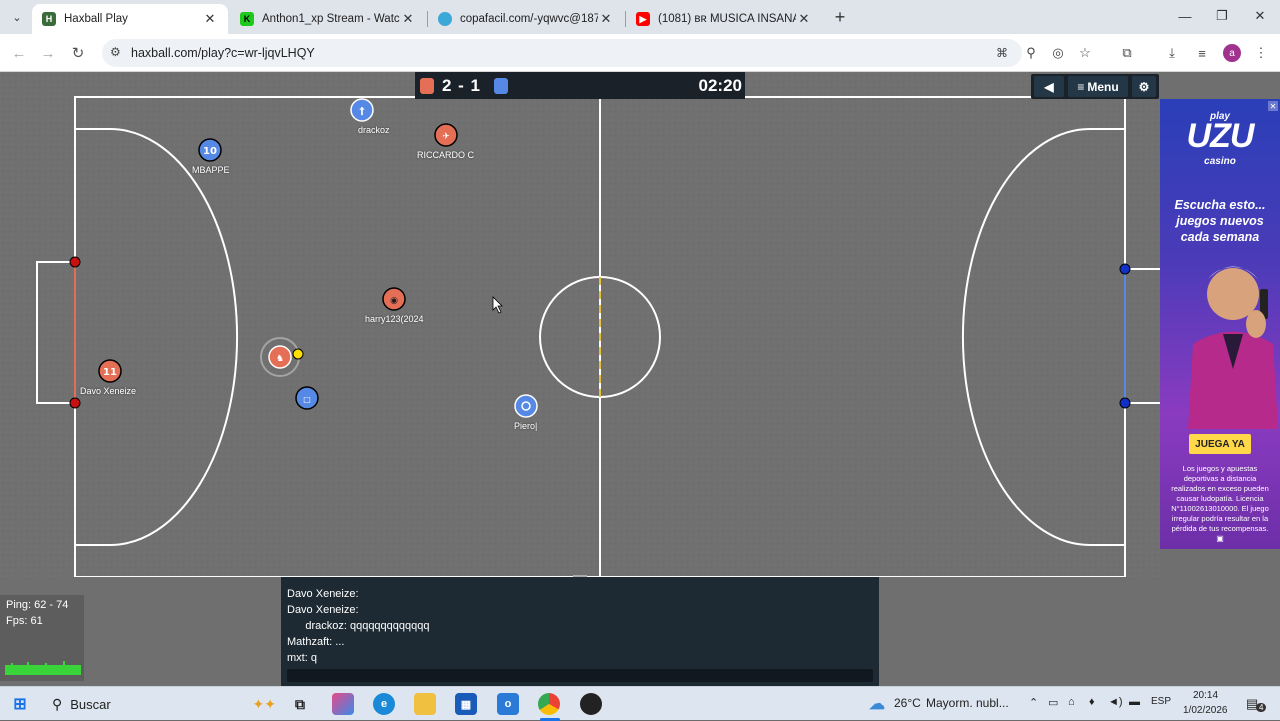 This screenshot has height=721, width=1280. What do you see at coordinates (591, 704) in the screenshot?
I see `haxball-app-icon` at bounding box center [591, 704].